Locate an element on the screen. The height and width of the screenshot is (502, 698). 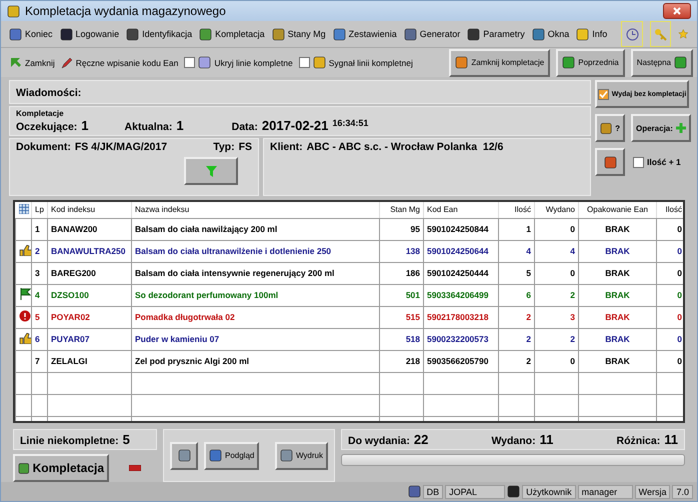
document-label: Dokument: is located at coordinates (43, 147).